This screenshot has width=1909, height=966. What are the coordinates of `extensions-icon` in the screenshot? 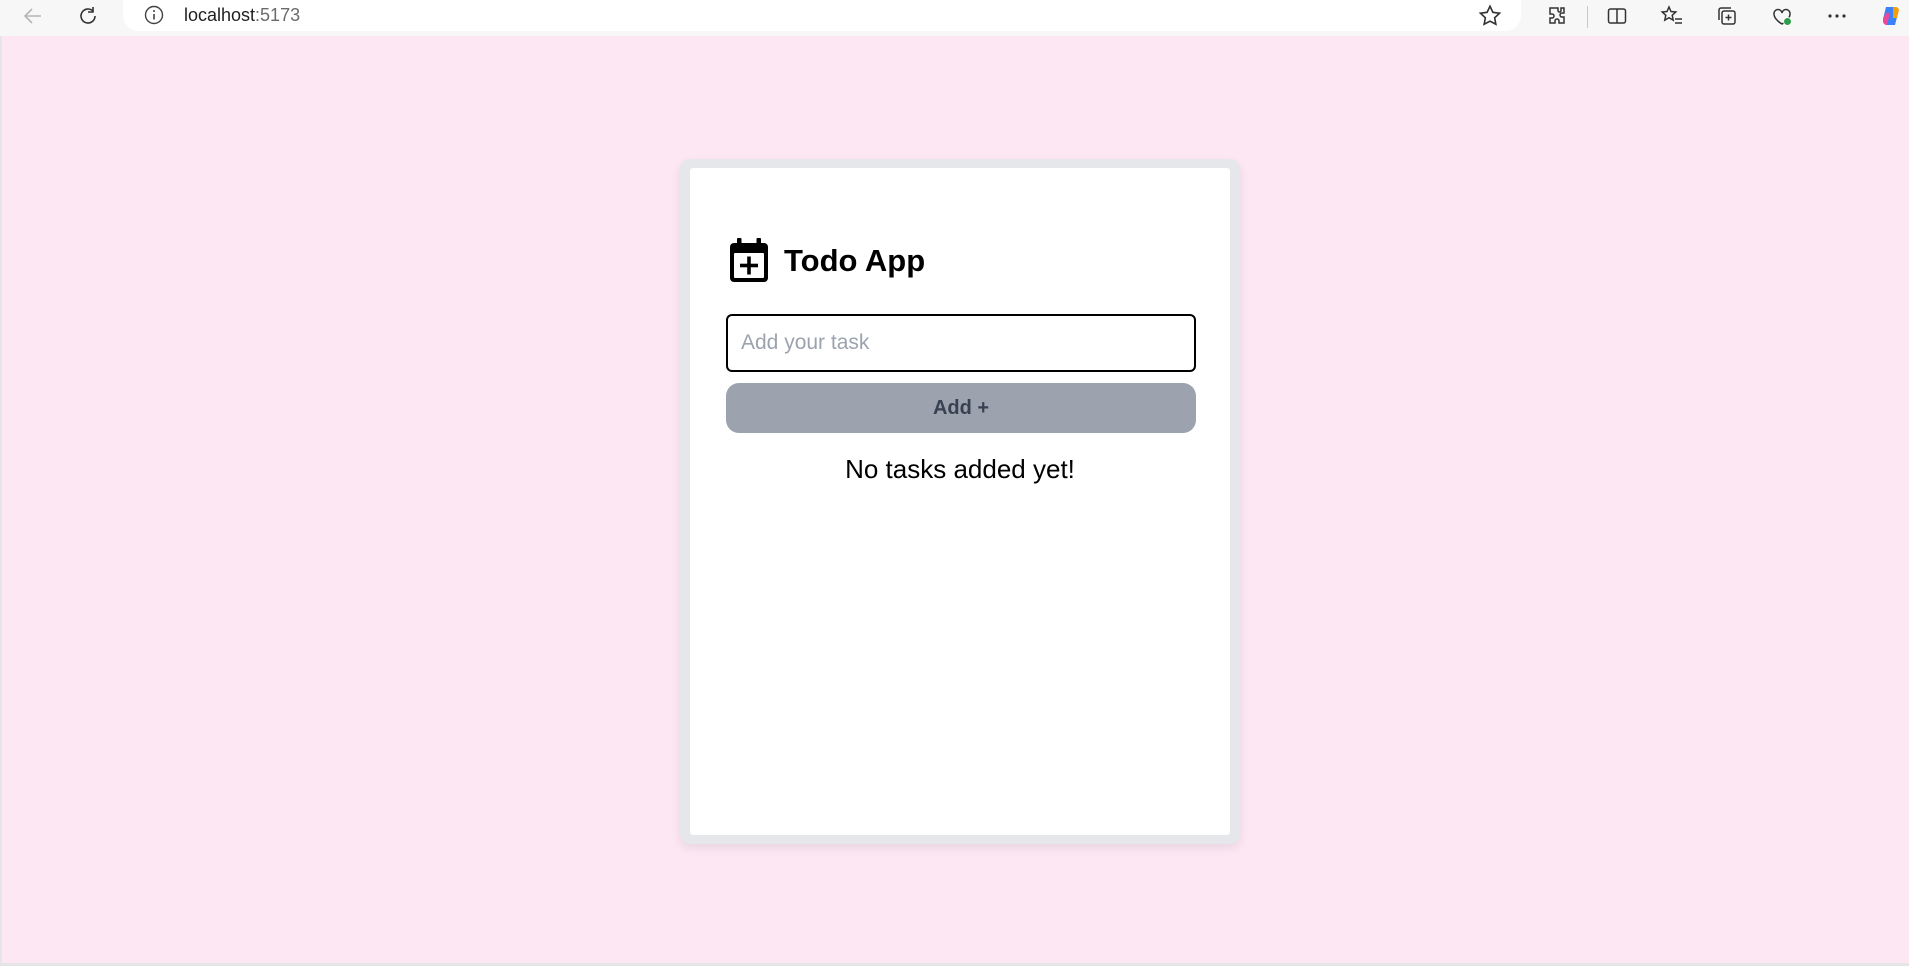 It's located at (1557, 16).